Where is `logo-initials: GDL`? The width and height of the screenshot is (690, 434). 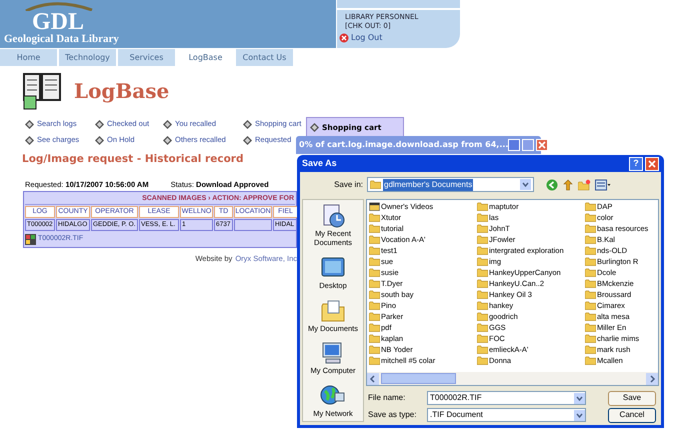
logo-initials: GDL is located at coordinates (58, 22).